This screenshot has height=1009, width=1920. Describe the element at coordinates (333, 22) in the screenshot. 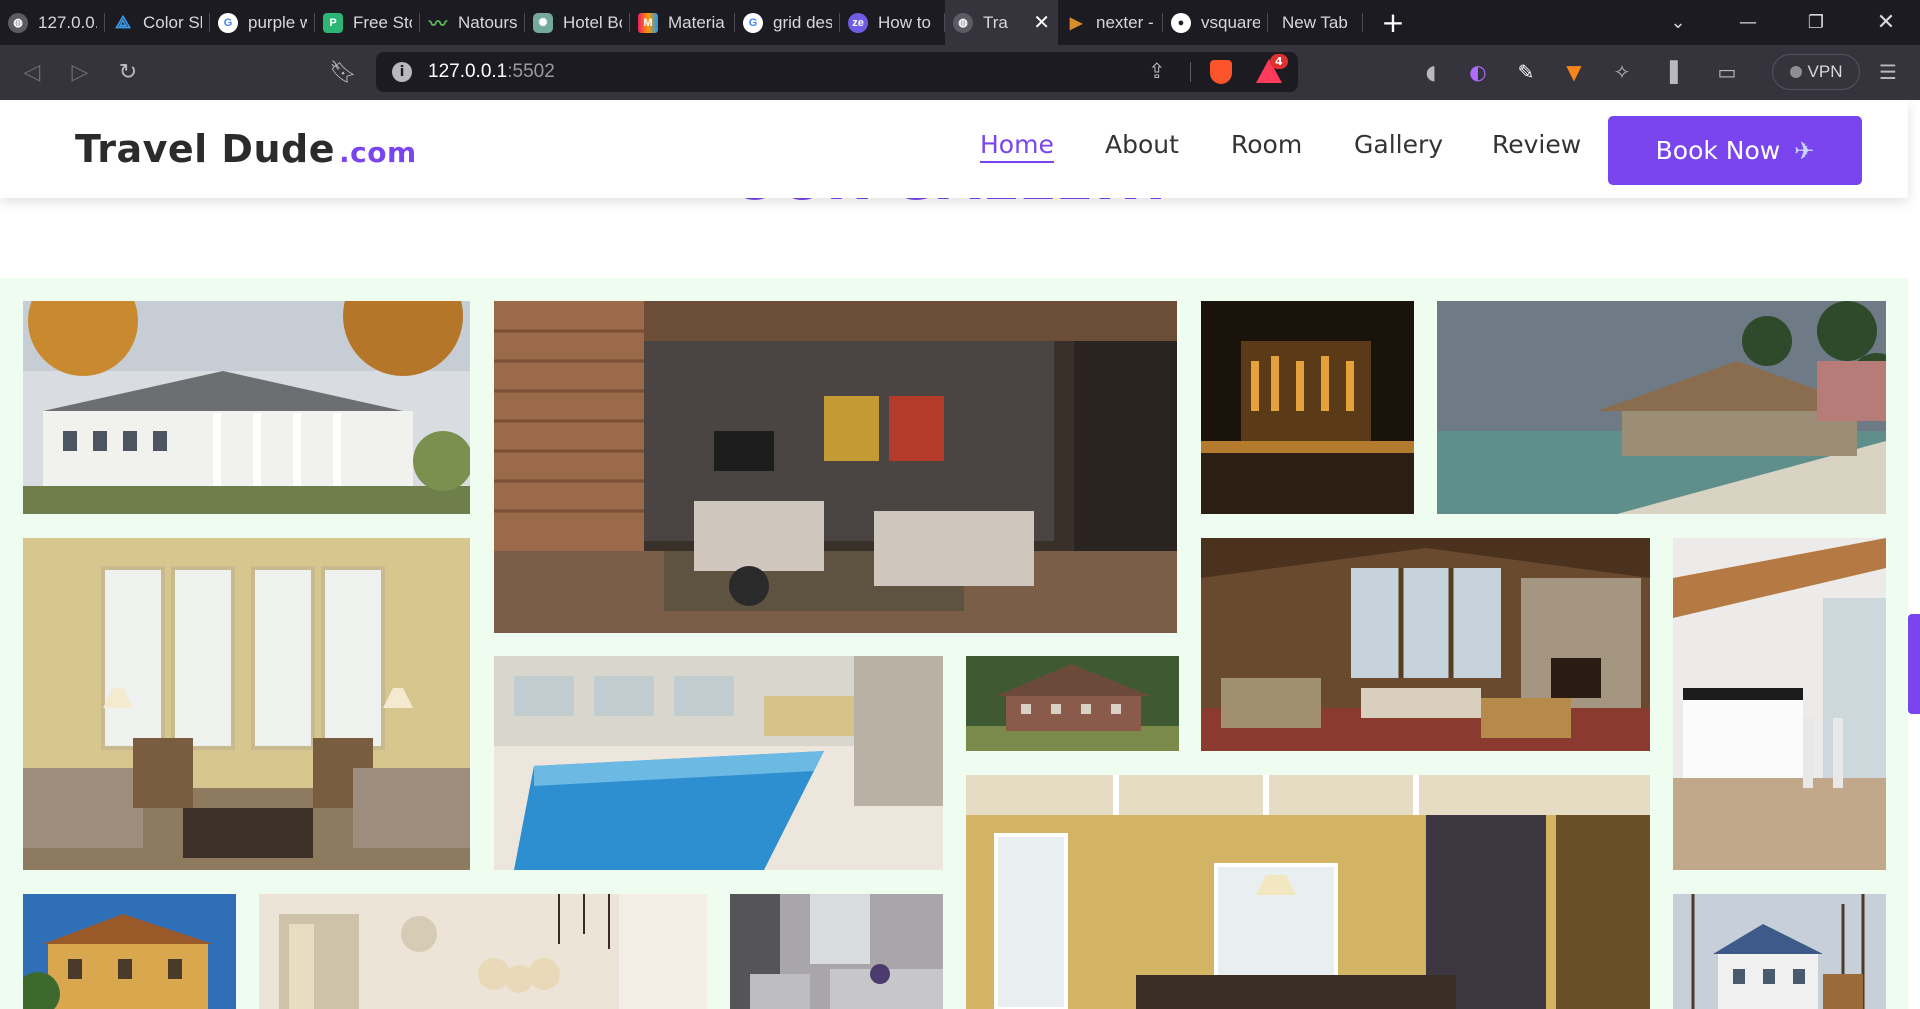

I see `stock-icon: P` at that location.